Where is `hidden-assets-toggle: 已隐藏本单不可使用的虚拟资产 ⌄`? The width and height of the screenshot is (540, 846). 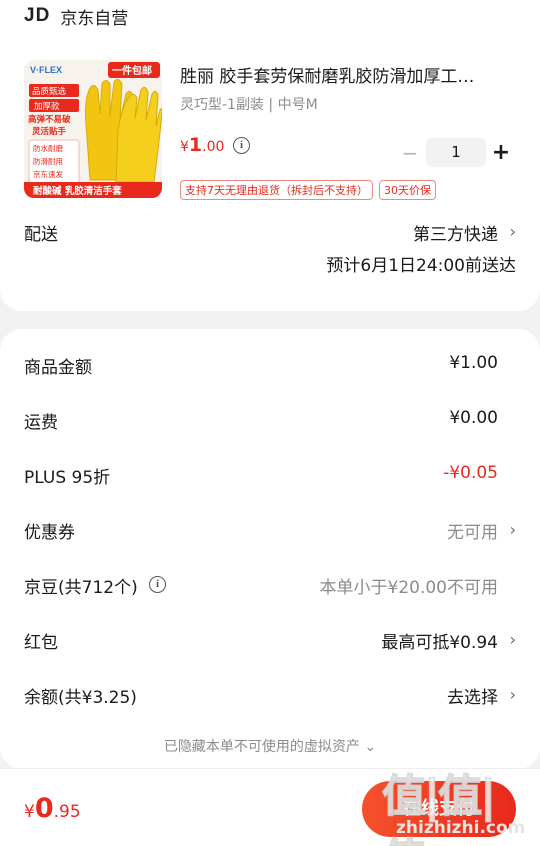
hidden-assets-toggle: 已隐藏本单不可使用的虚拟资产 ⌄ is located at coordinates (270, 746).